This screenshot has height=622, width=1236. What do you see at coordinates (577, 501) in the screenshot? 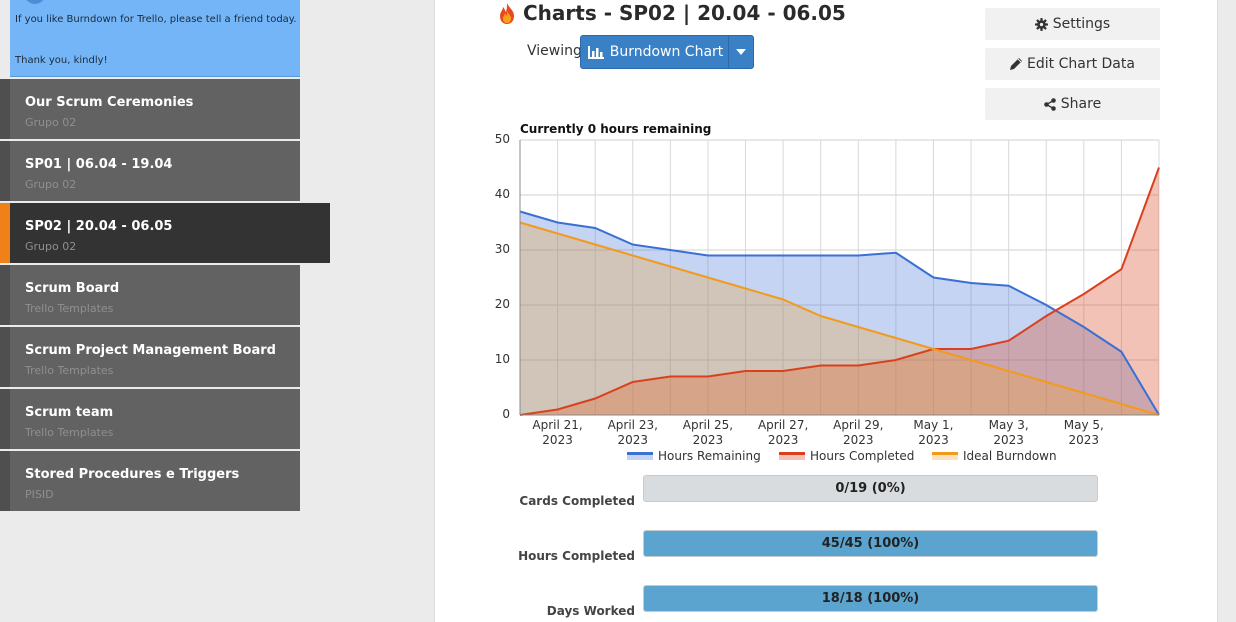
I see `cards-completed-label: Cards Completed` at bounding box center [577, 501].